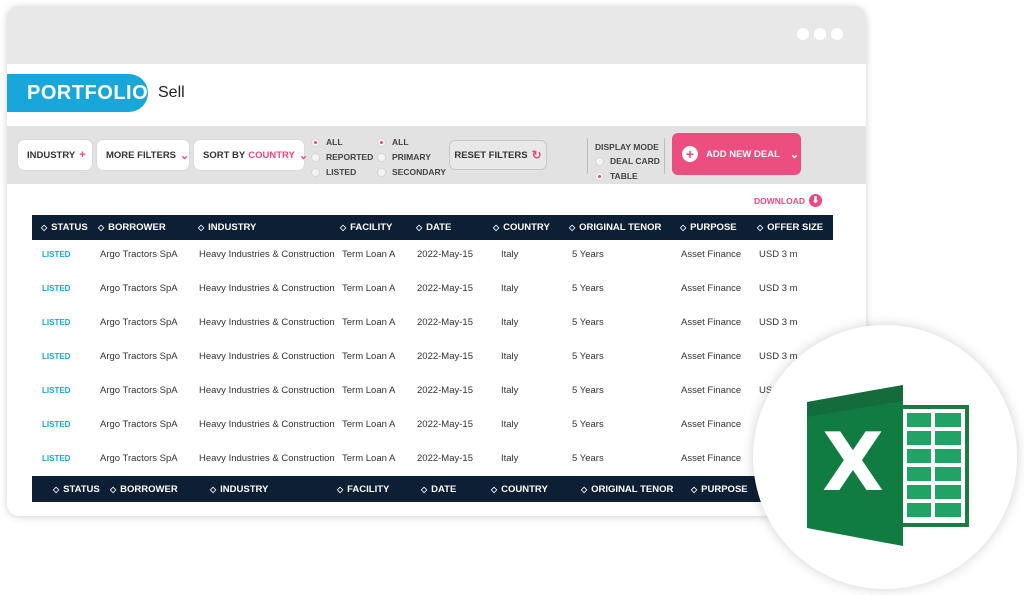 This screenshot has height=595, width=1024. I want to click on column-header-label: OFFER SIZE, so click(795, 227).